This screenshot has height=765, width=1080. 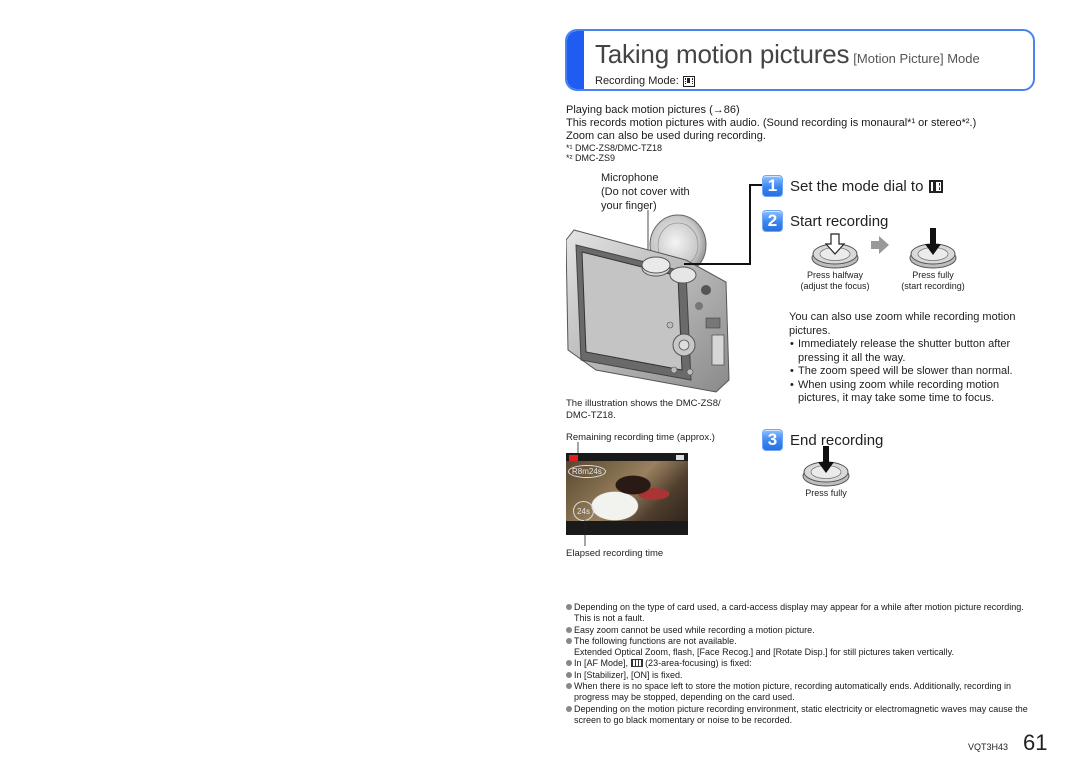 What do you see at coordinates (826, 493) in the screenshot?
I see `press-fully-end-caption: Press fully` at bounding box center [826, 493].